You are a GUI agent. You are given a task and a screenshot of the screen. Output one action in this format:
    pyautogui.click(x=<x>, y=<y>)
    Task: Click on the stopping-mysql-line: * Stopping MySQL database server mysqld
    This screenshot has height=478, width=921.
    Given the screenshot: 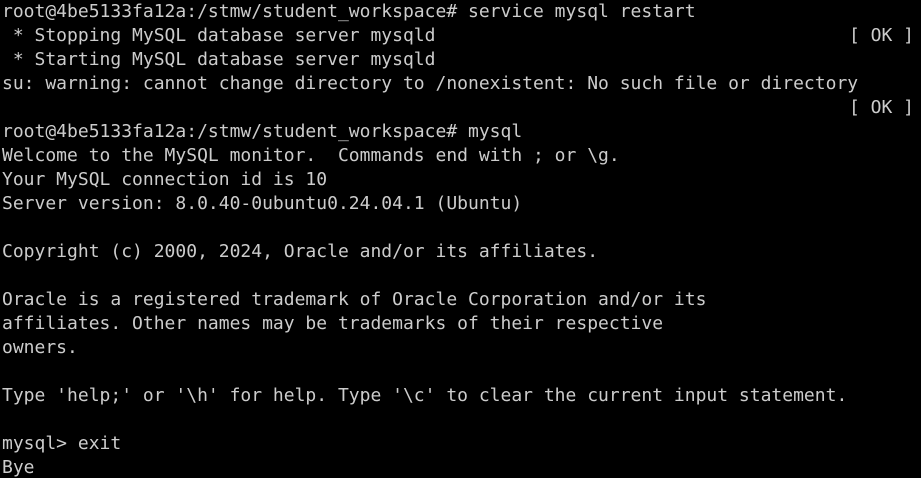 What is the action you would take?
    pyautogui.click(x=219, y=35)
    